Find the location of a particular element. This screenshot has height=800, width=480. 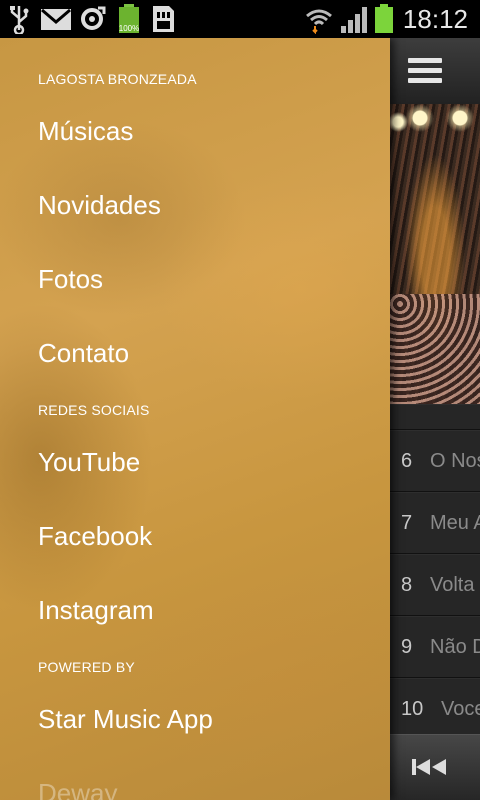

battery-icon is located at coordinates (384, 18).